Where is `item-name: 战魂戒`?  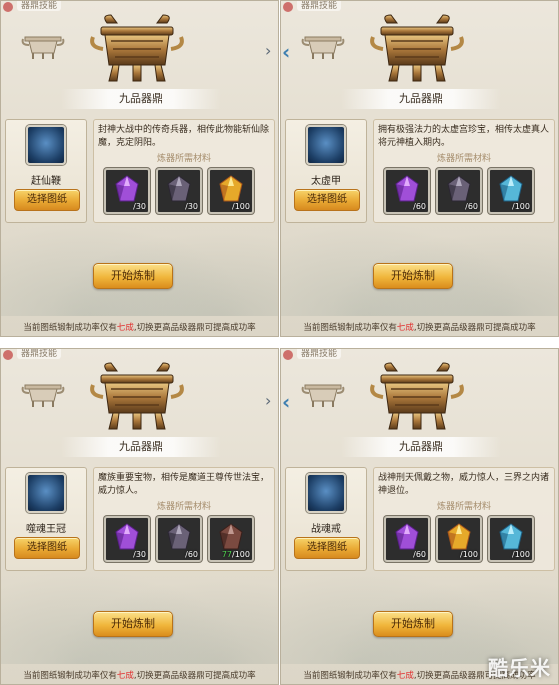 item-name: 战魂戒 is located at coordinates (326, 529).